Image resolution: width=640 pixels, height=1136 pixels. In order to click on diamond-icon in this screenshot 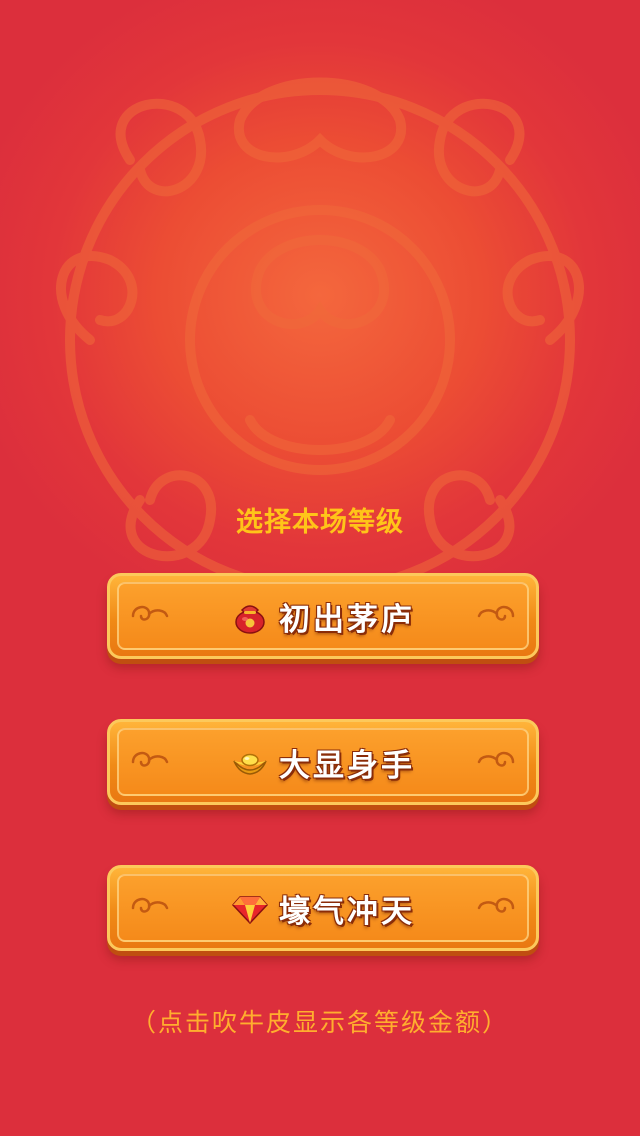, I will do `click(250, 910)`.